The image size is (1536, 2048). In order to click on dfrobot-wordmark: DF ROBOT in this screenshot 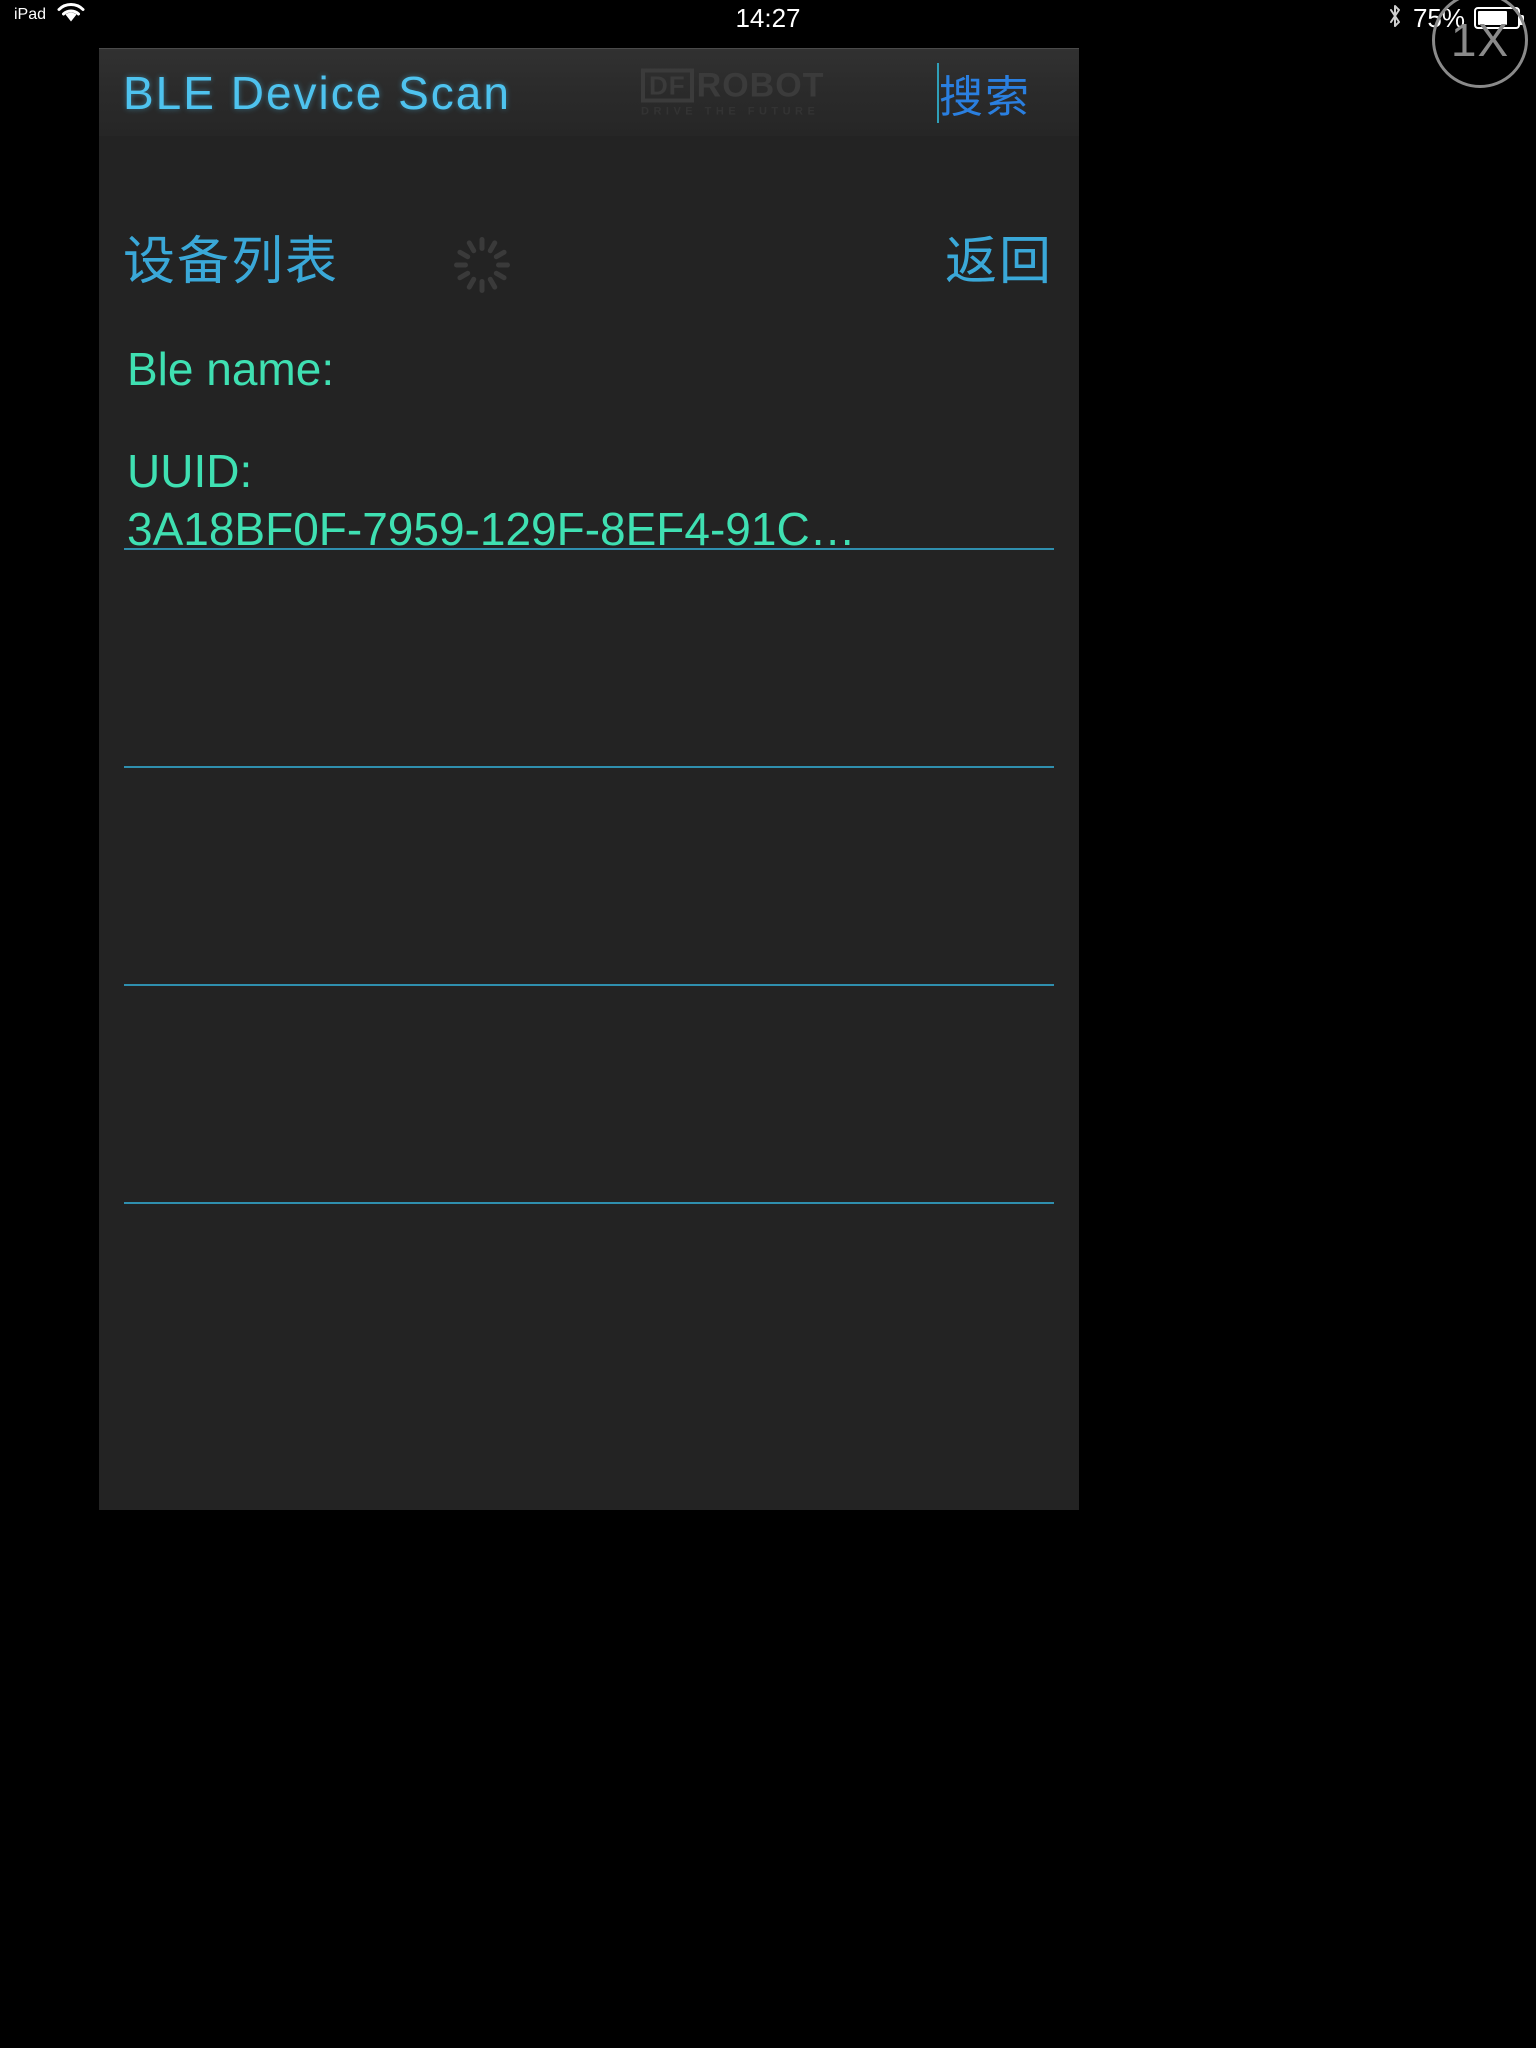, I will do `click(732, 85)`.